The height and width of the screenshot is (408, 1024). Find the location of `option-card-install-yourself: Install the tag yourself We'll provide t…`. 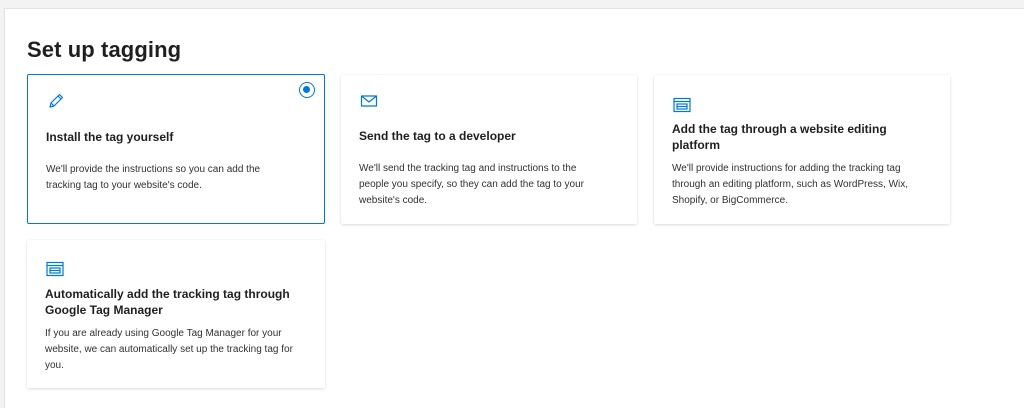

option-card-install-yourself: Install the tag yourself We'll provide t… is located at coordinates (176, 149).